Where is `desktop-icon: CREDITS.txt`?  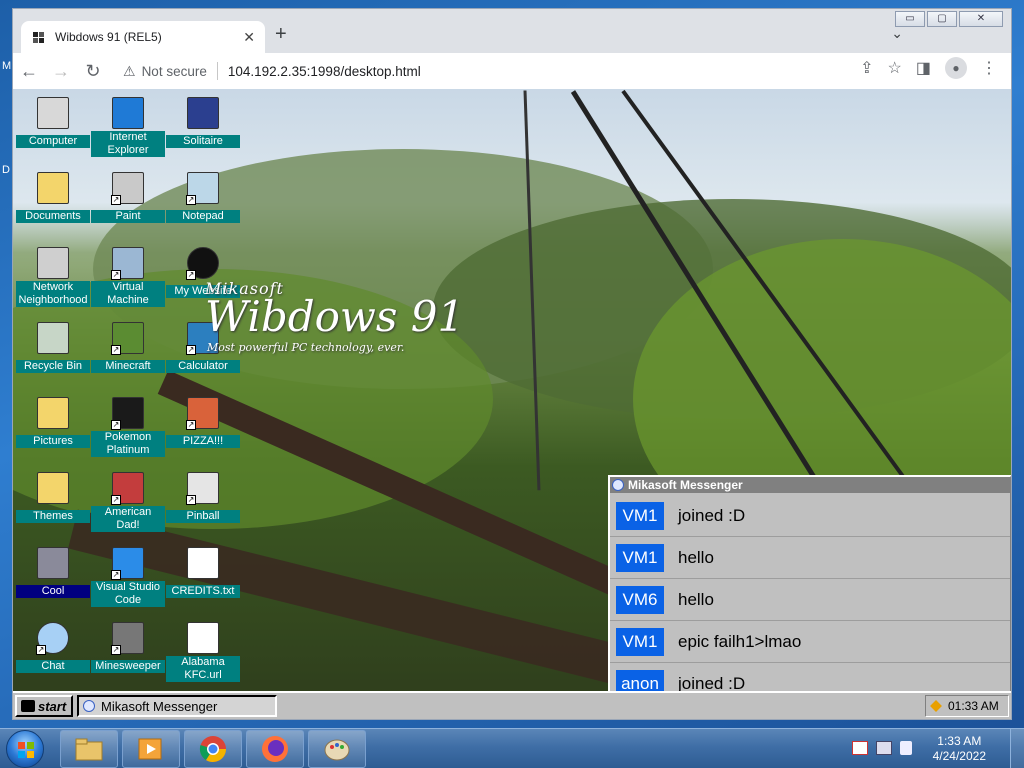 desktop-icon: CREDITS.txt is located at coordinates (203, 573).